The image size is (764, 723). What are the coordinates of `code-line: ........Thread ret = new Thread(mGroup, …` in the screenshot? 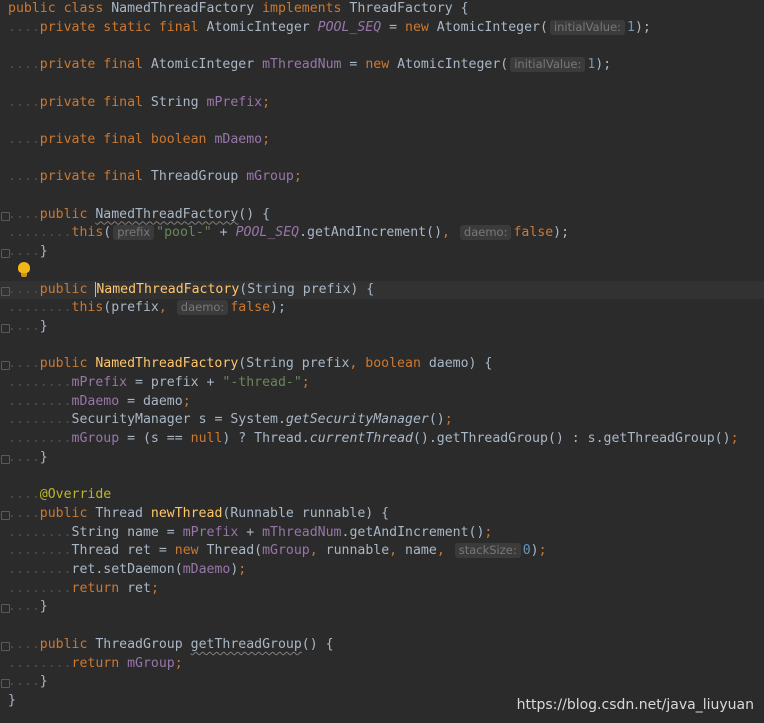 It's located at (382, 551).